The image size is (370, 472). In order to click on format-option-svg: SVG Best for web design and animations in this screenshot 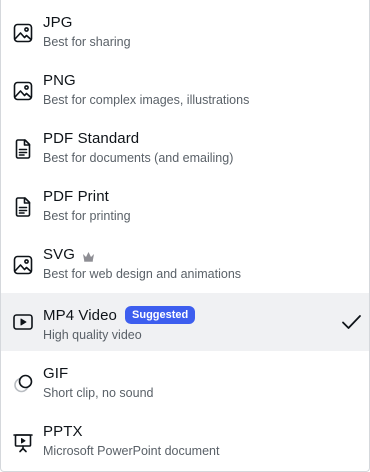, I will do `click(185, 261)`.